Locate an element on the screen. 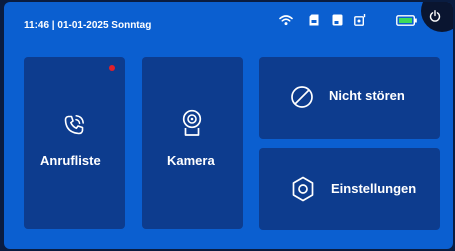 This screenshot has width=455, height=251. datetime-label: 11:46 | 01-01-2025 Sonntag is located at coordinates (88, 25).